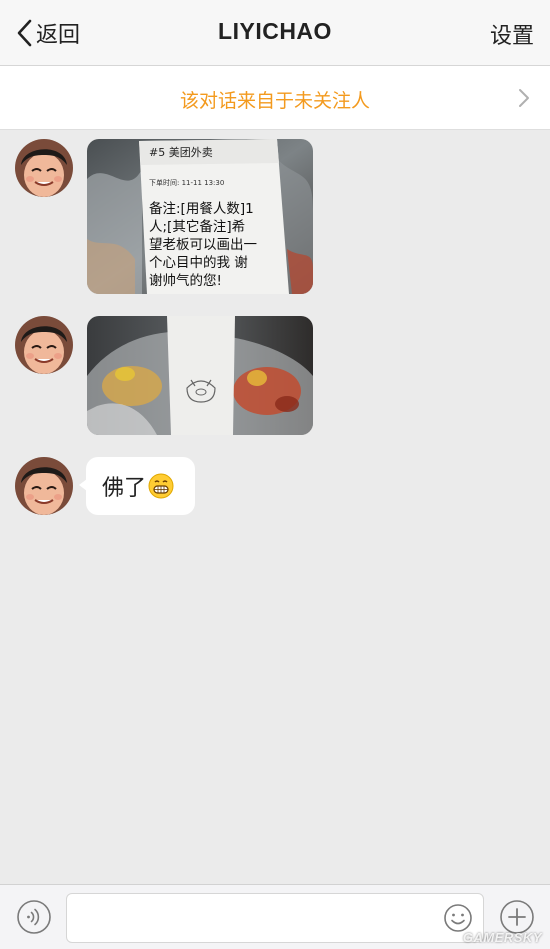  What do you see at coordinates (203, 245) in the screenshot?
I see `receipt-line-3: 望老板可以画出一` at bounding box center [203, 245].